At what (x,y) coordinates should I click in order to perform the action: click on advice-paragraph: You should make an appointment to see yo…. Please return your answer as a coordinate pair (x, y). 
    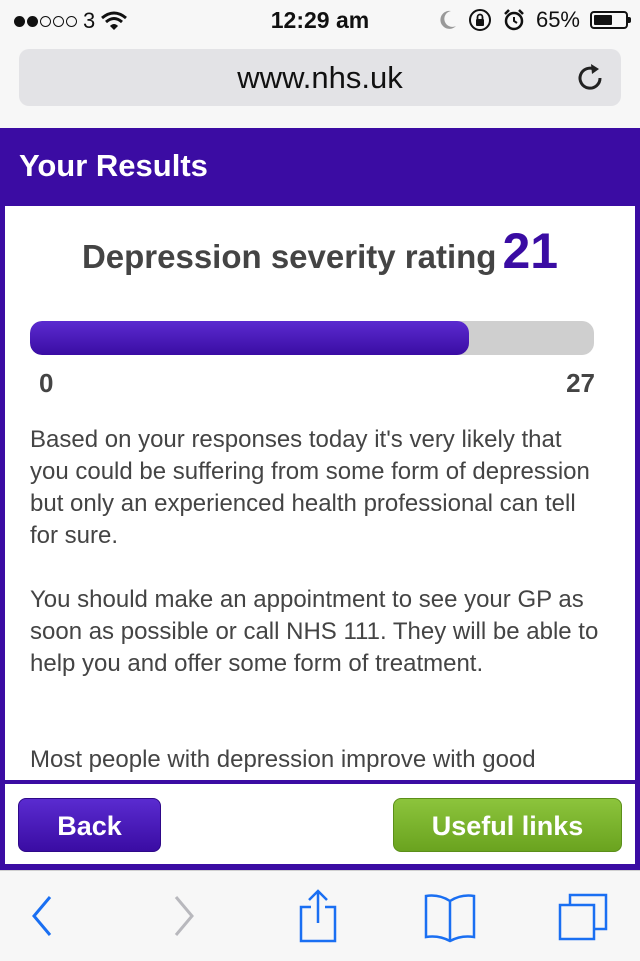
    Looking at the image, I should click on (314, 631).